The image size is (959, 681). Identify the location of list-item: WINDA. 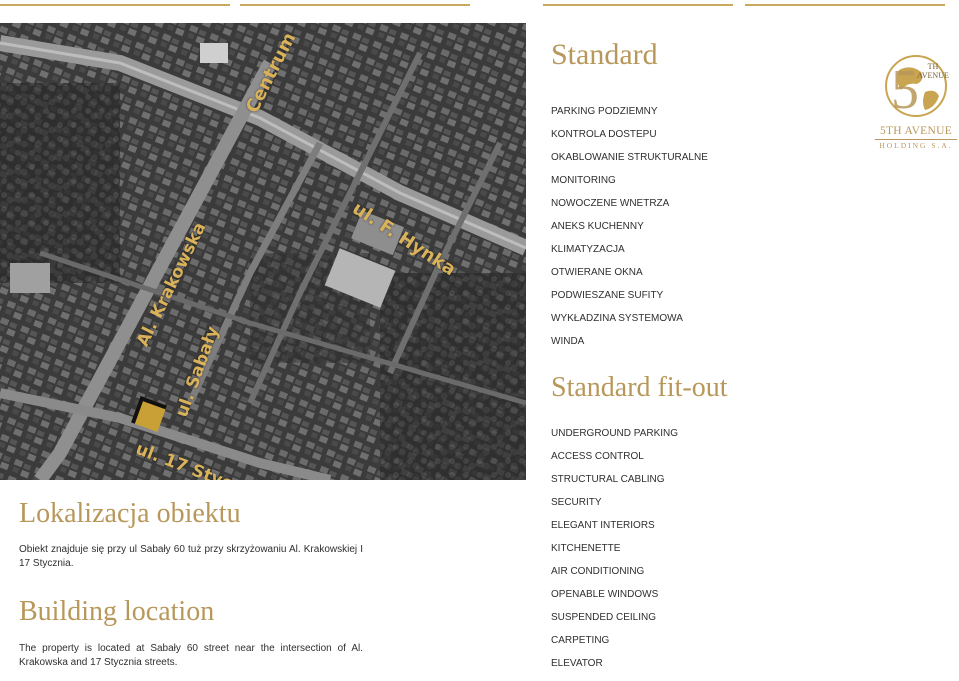
(568, 341).